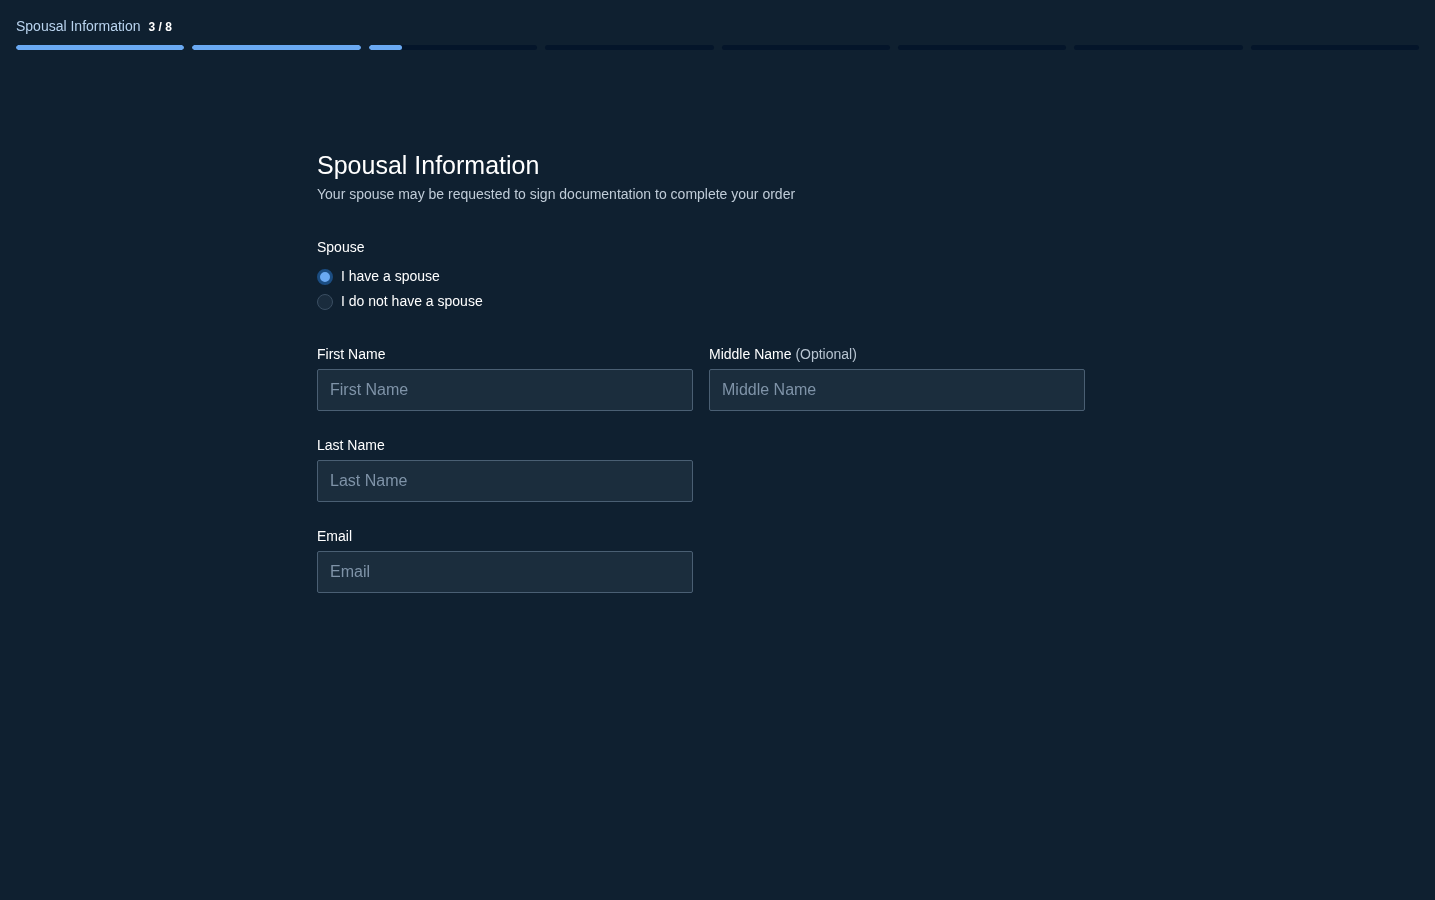 This screenshot has width=1435, height=900. Describe the element at coordinates (505, 572) in the screenshot. I see `input-field: Email` at that location.